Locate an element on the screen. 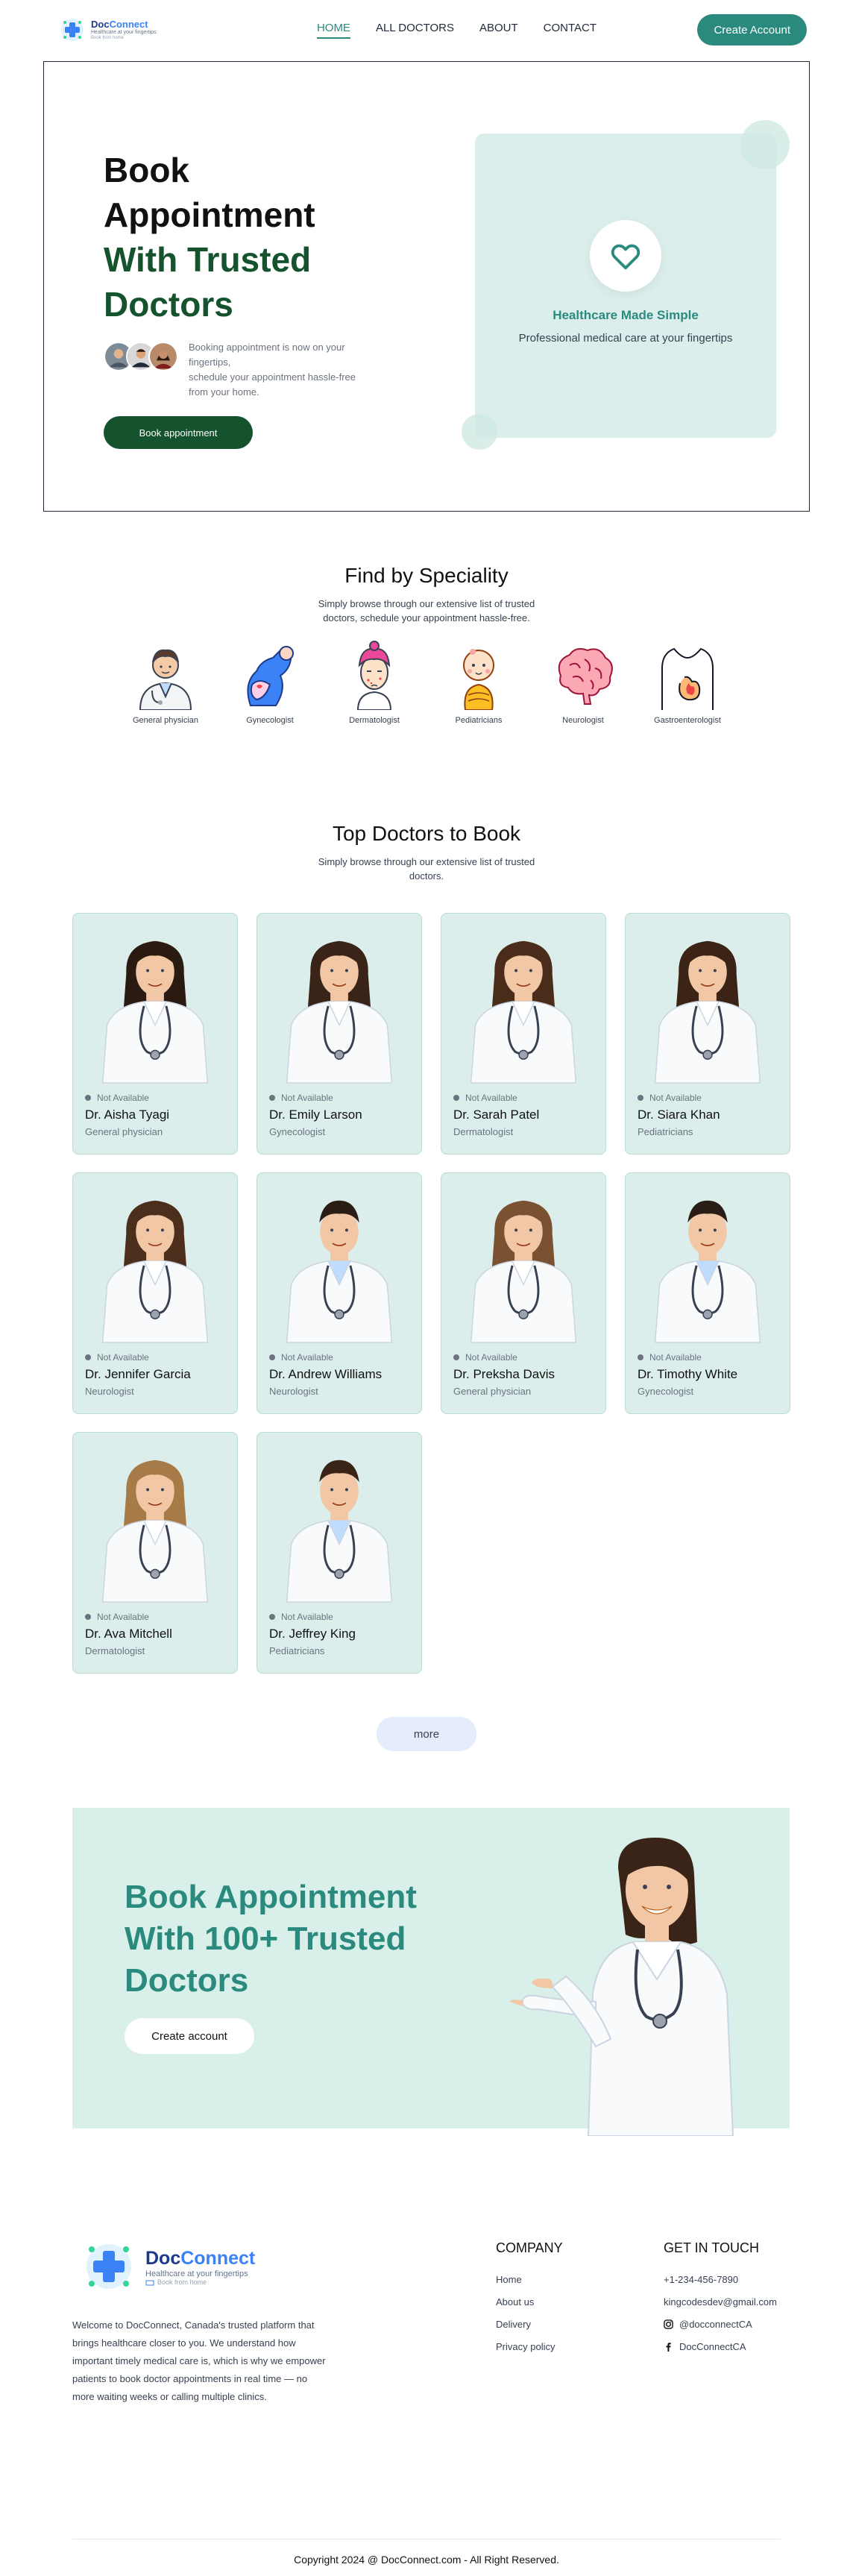 The height and width of the screenshot is (2576, 853). create-account-cta-button: Create account is located at coordinates (190, 2036).